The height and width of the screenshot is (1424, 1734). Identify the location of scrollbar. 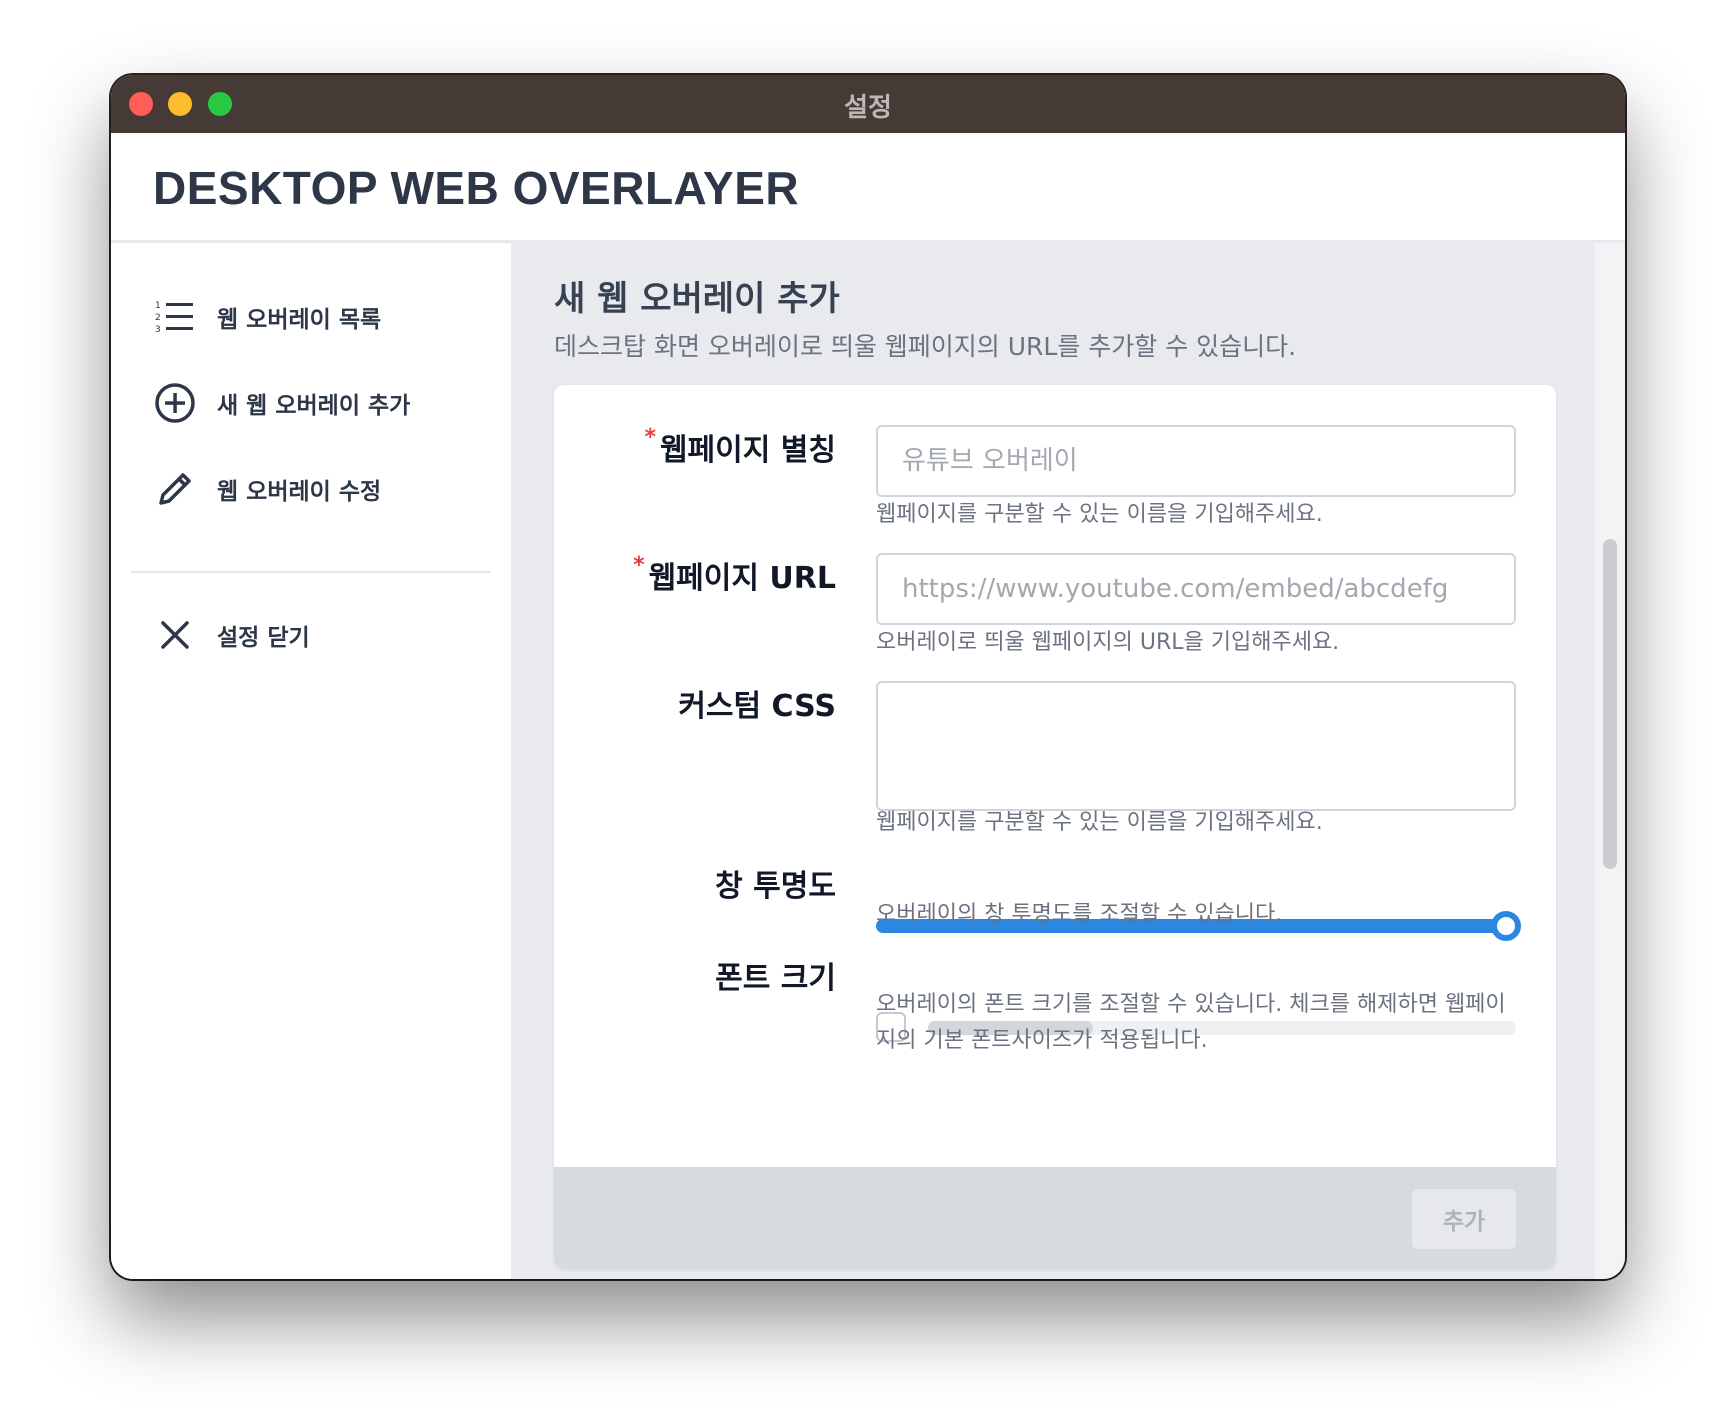
(1610, 761).